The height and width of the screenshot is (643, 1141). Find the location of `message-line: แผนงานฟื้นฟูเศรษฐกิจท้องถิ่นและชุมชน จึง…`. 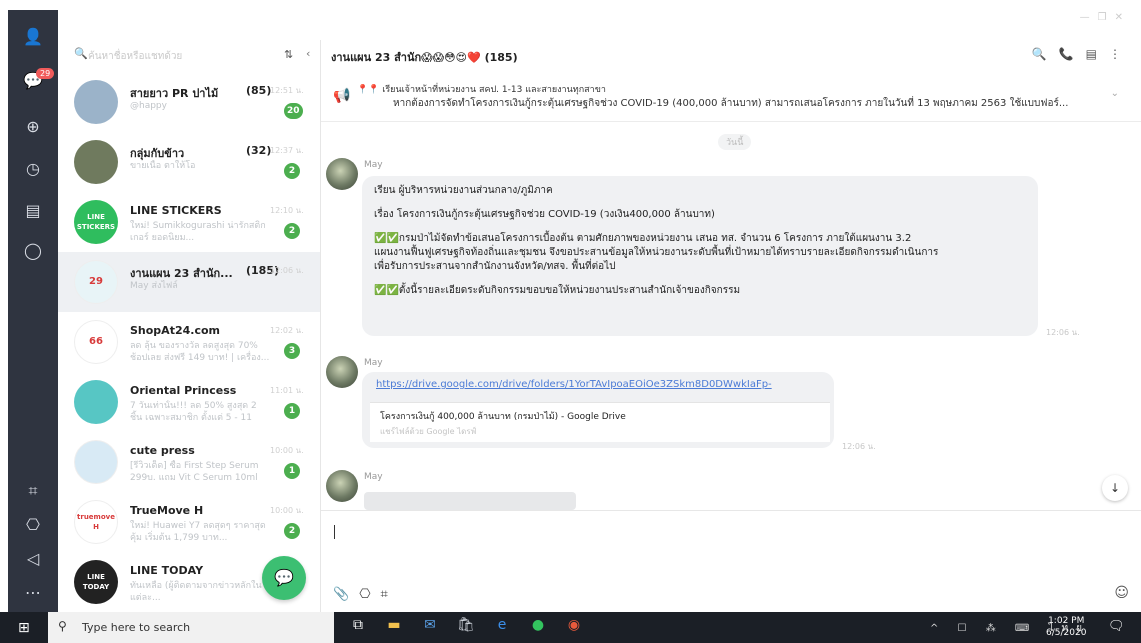

message-line: แผนงานฟื้นฟูเศรษฐกิจท้องถิ่นและชุมชน จึง… is located at coordinates (656, 252).